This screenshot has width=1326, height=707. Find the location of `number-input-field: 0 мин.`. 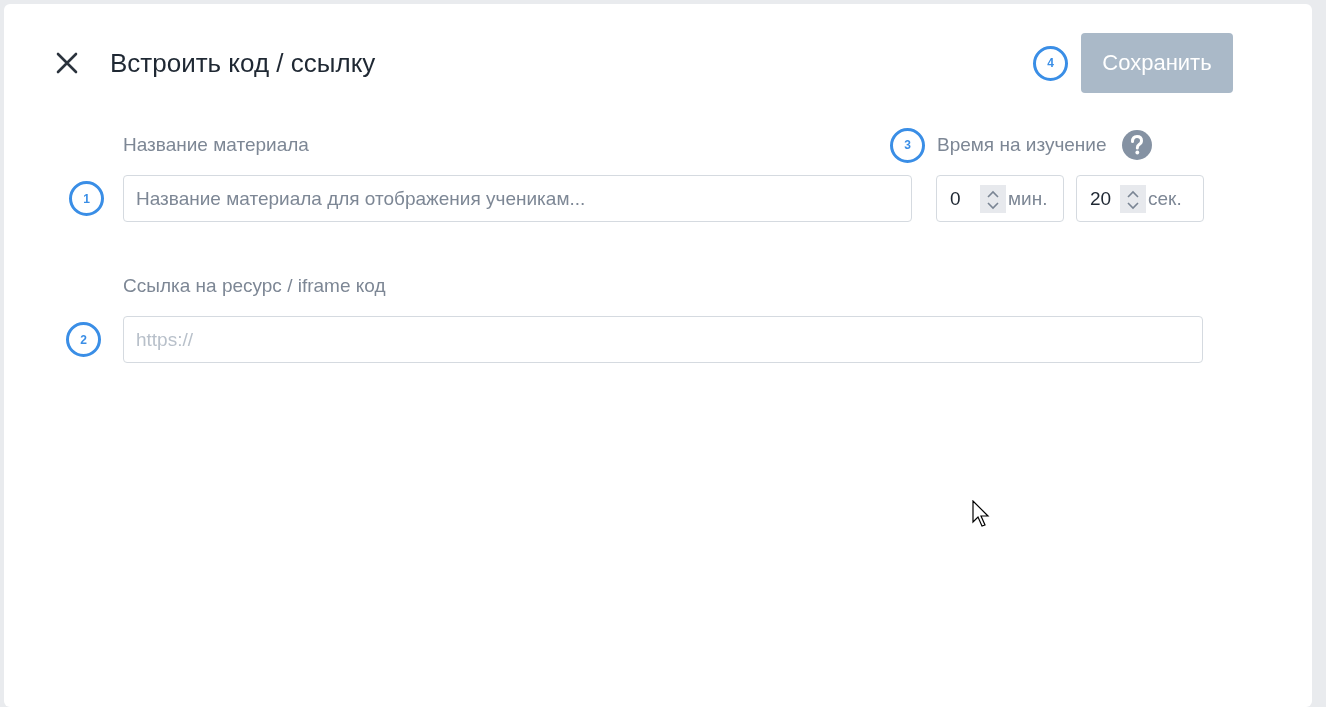

number-input-field: 0 мин. is located at coordinates (1000, 198).